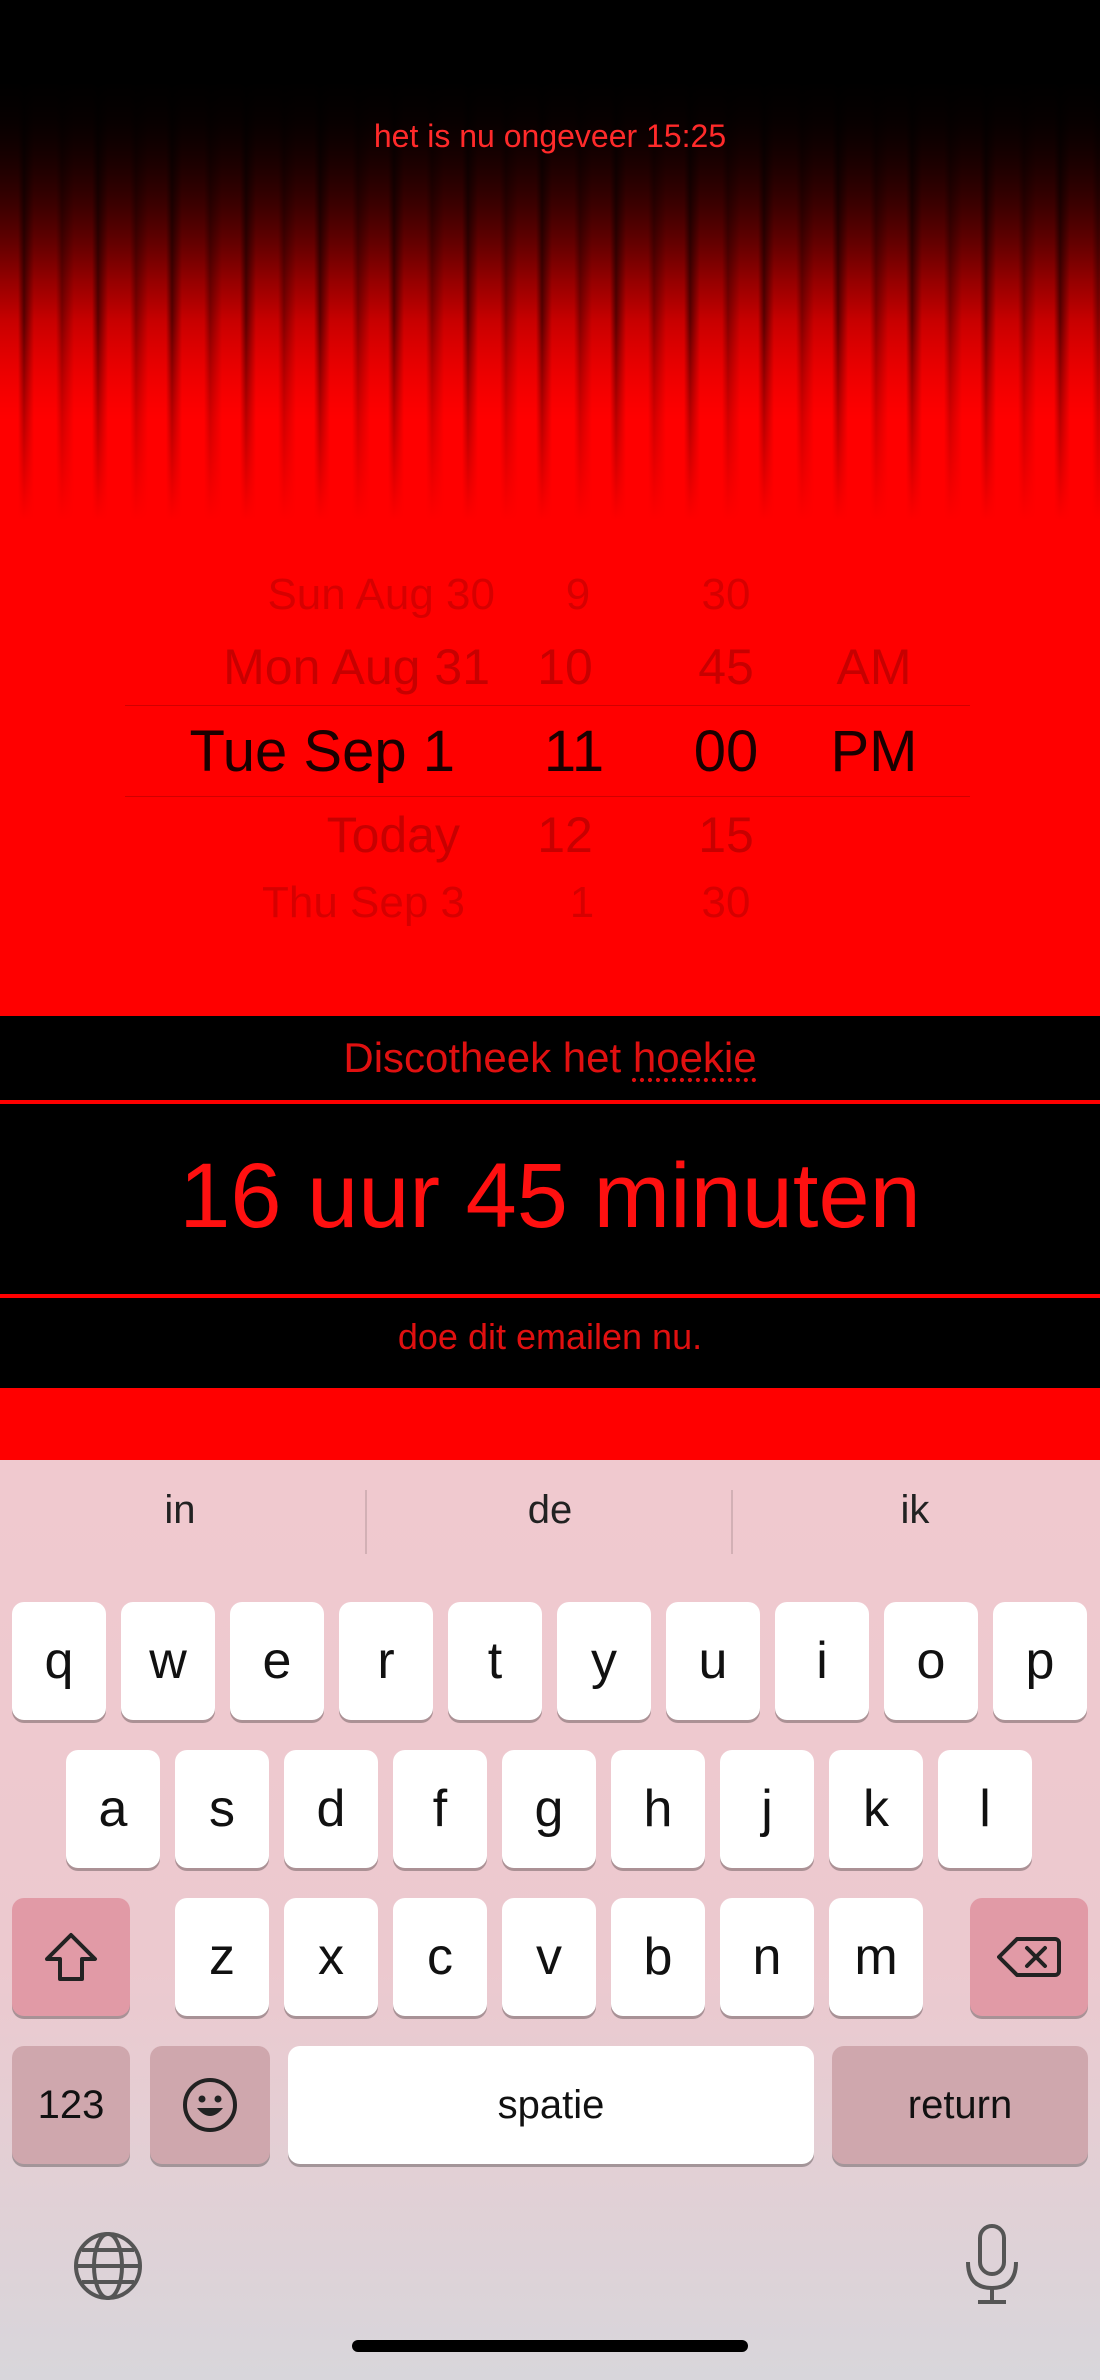 The image size is (1100, 2380). Describe the element at coordinates (280, 835) in the screenshot. I see `picker-date: Today` at that location.